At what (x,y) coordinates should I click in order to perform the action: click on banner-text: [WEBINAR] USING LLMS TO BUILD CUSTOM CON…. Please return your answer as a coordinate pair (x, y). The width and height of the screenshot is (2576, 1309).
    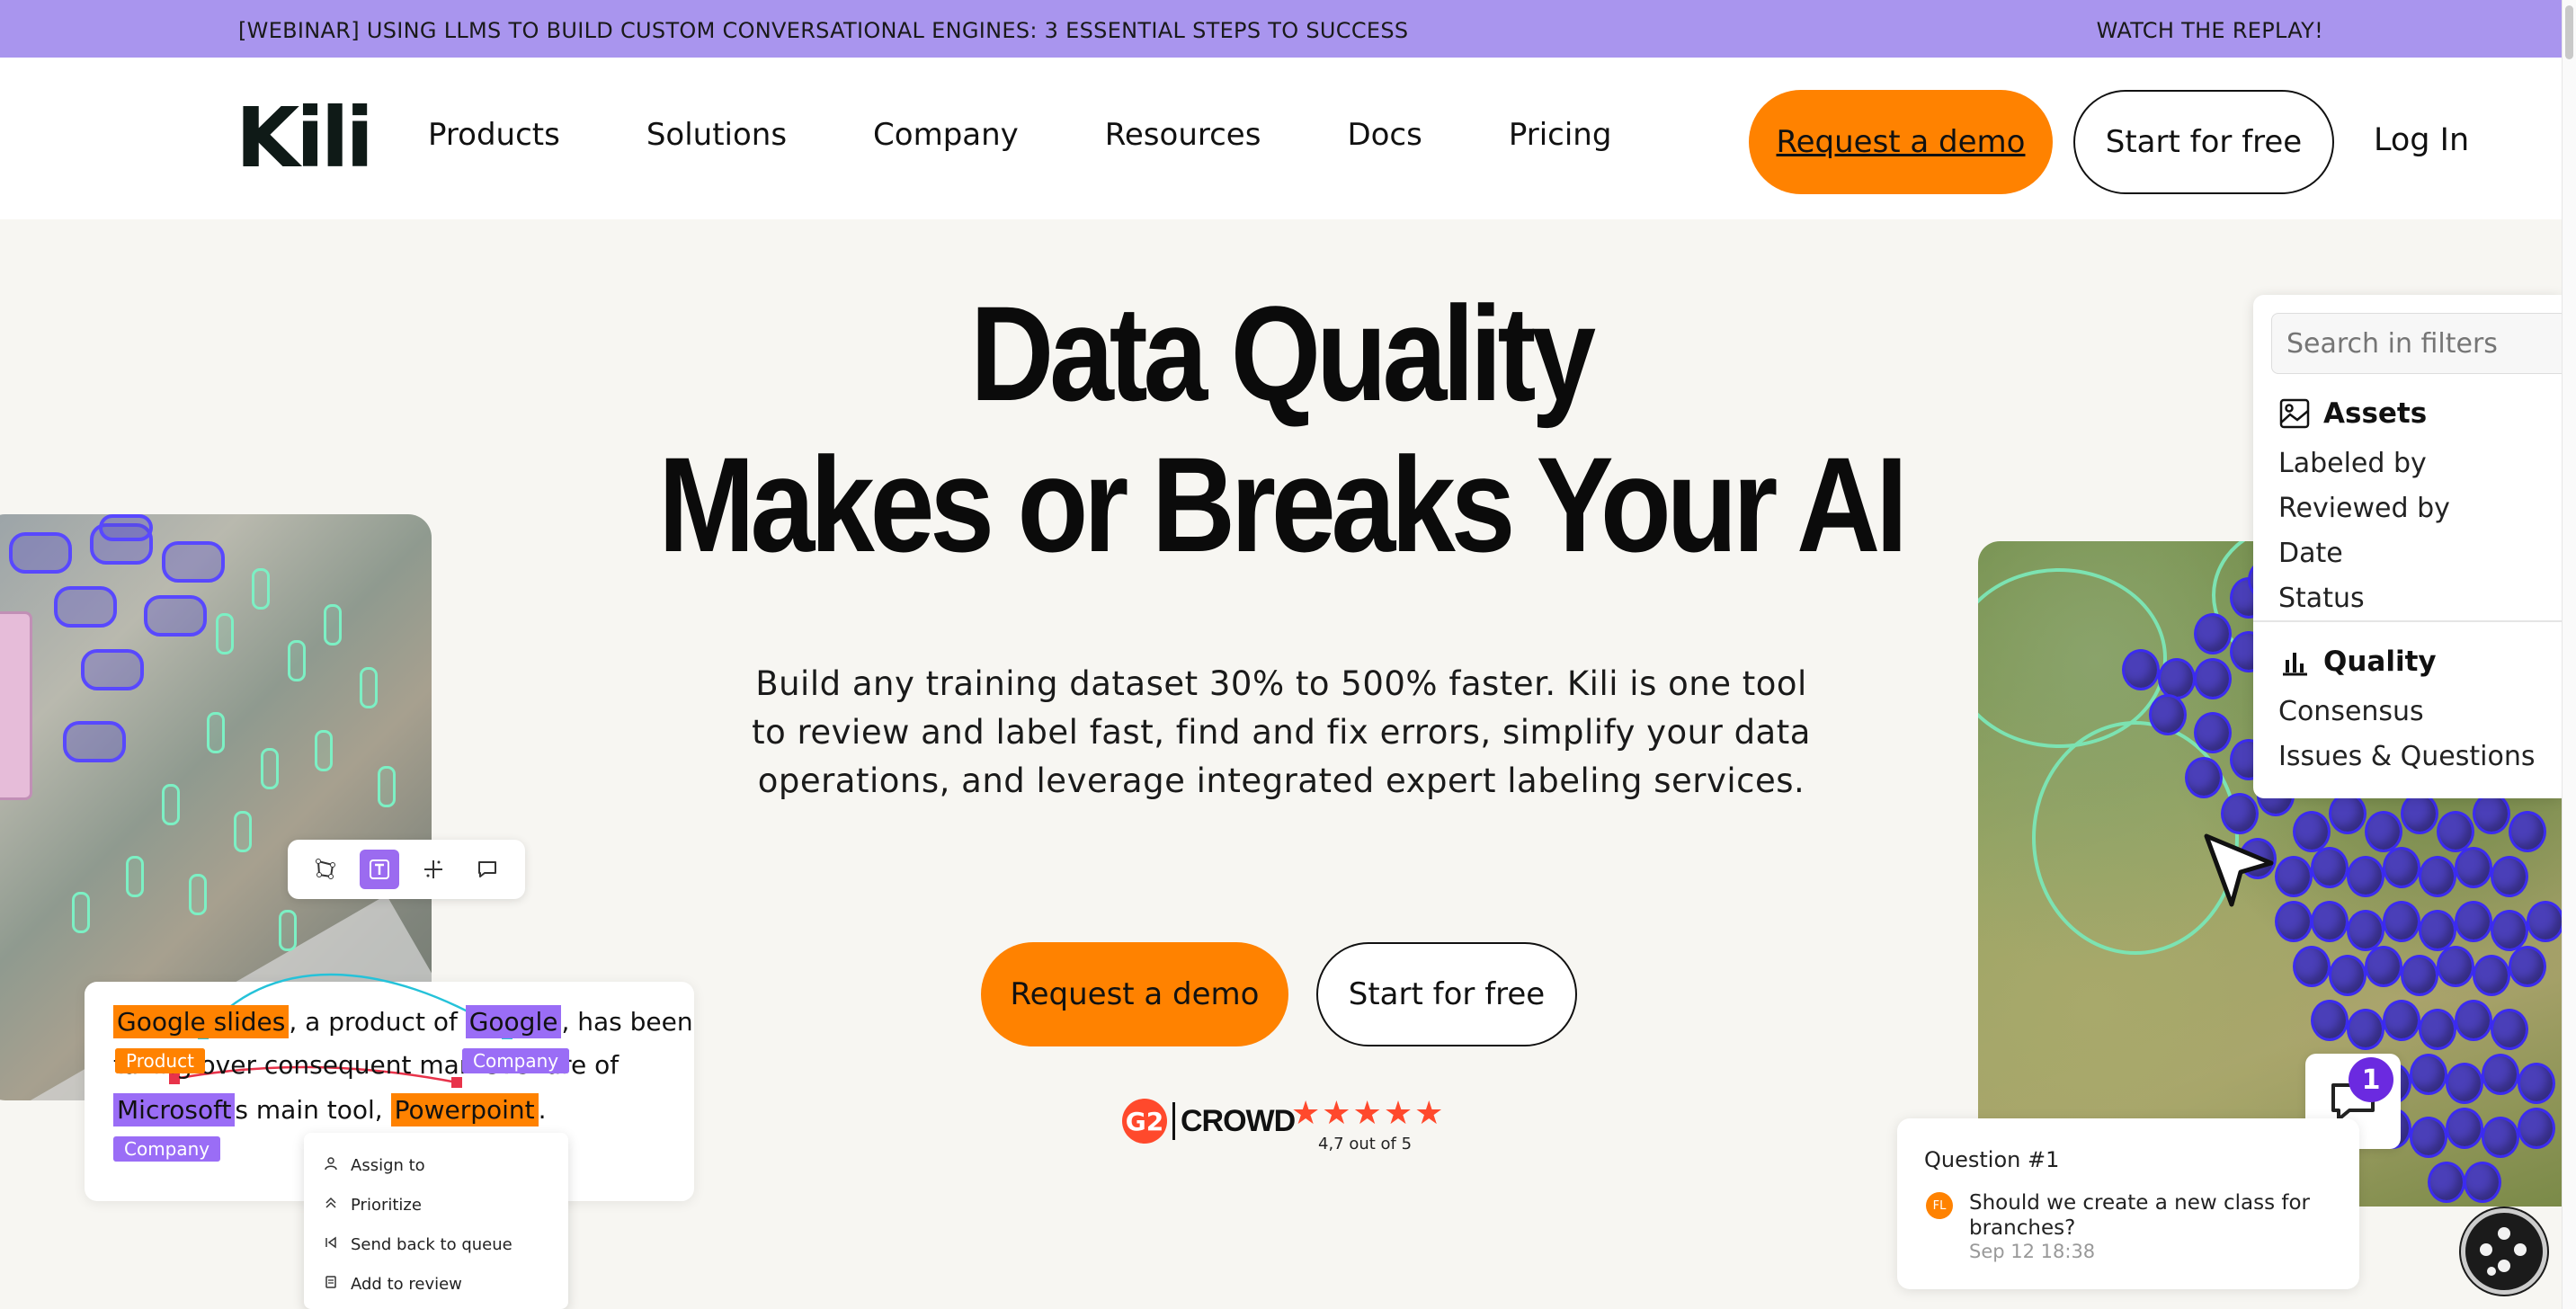
    Looking at the image, I should click on (823, 30).